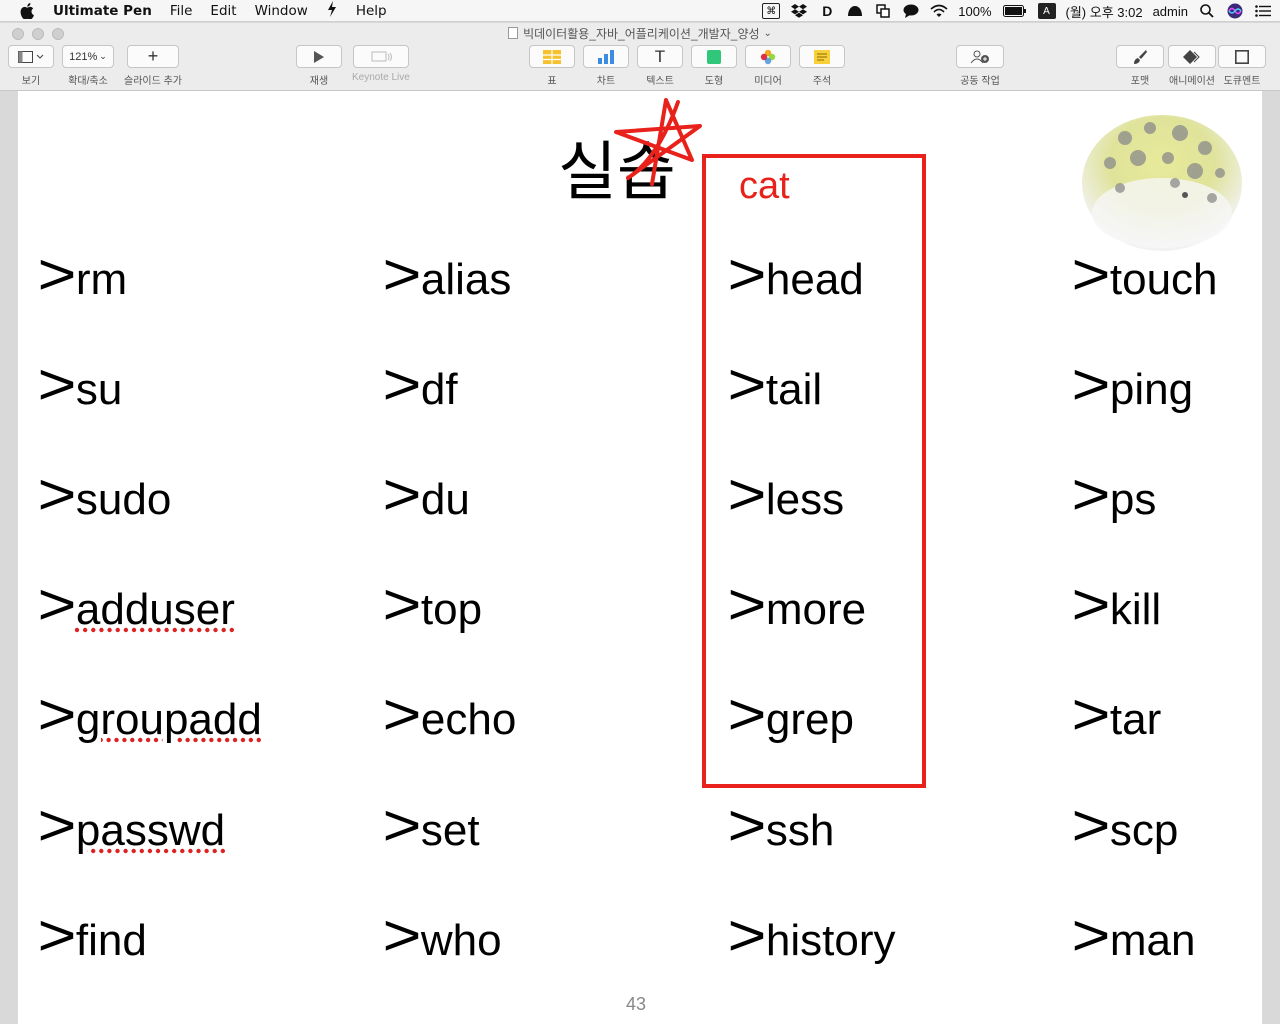  I want to click on shape-tool: 도형, so click(714, 66).